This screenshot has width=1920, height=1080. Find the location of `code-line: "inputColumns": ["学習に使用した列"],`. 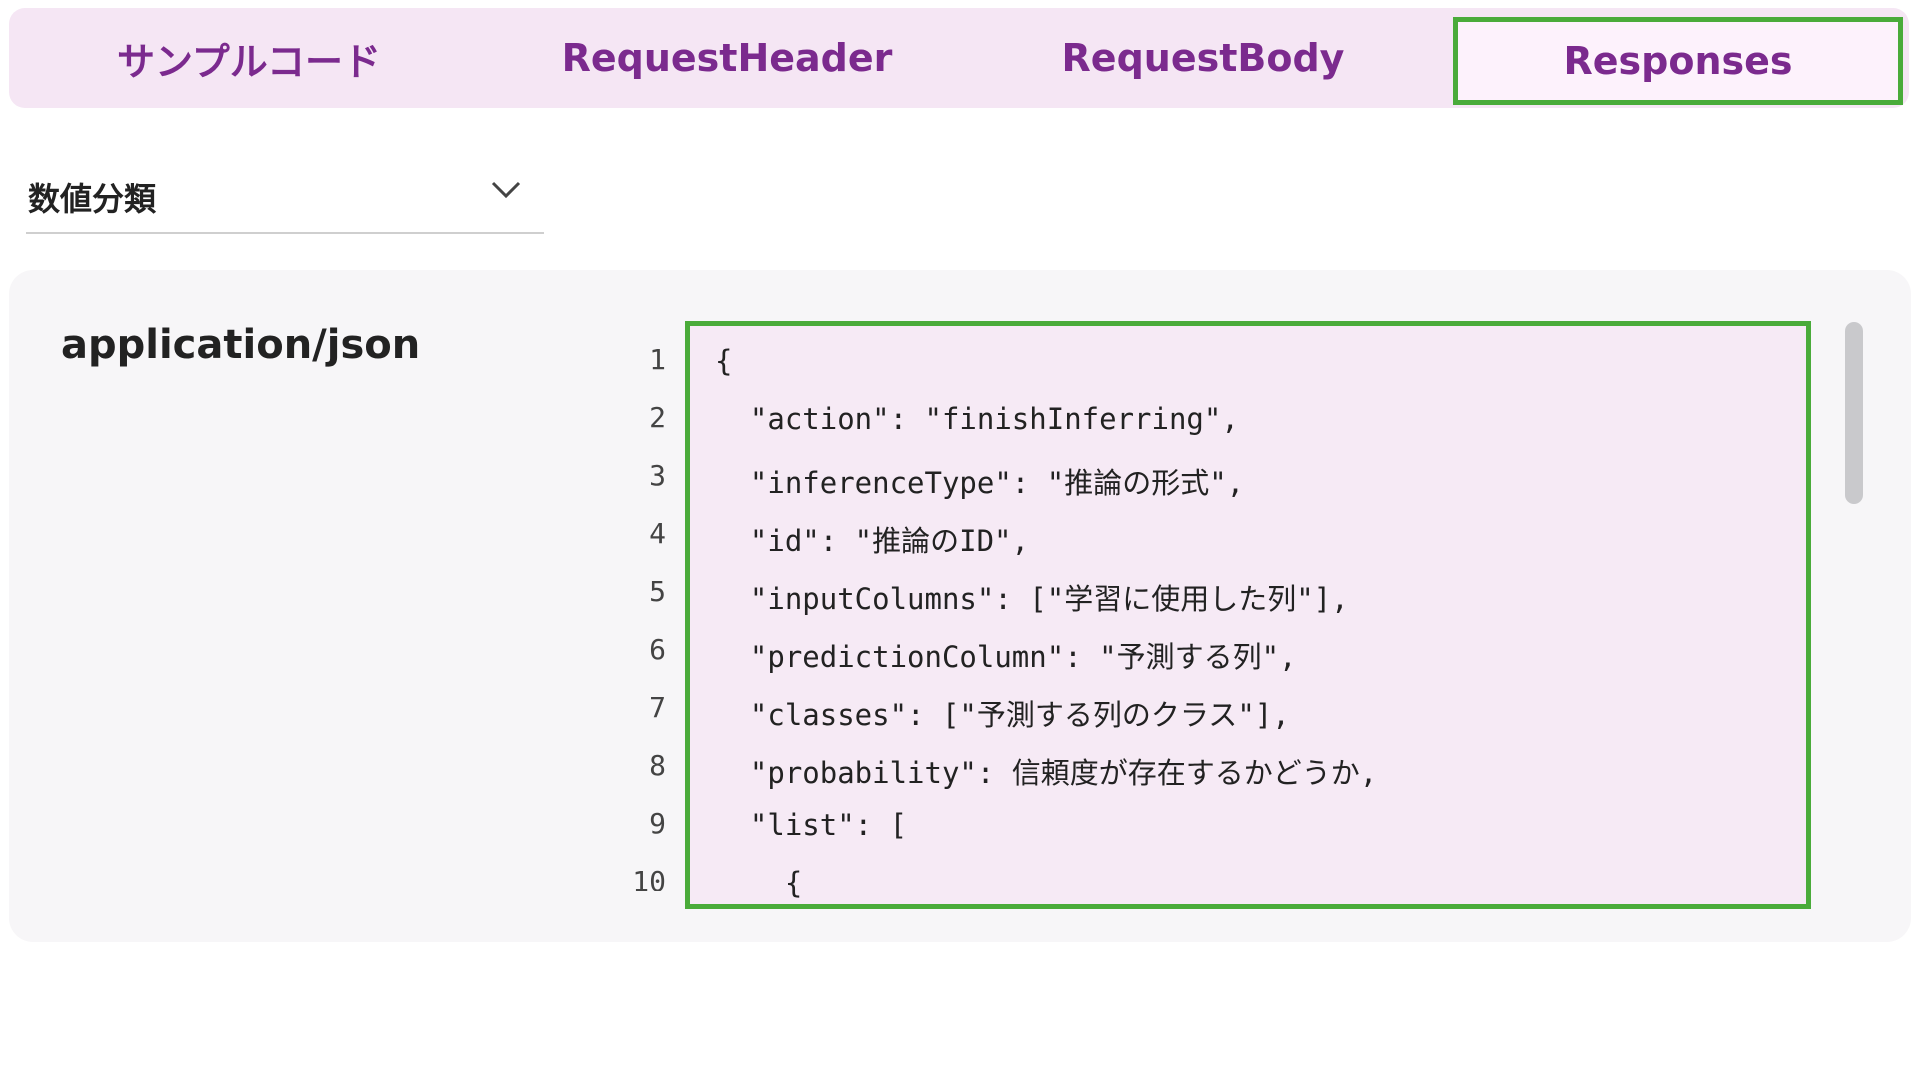

code-line: "inputColumns": ["学習に使用した列"], is located at coordinates (1032, 599).